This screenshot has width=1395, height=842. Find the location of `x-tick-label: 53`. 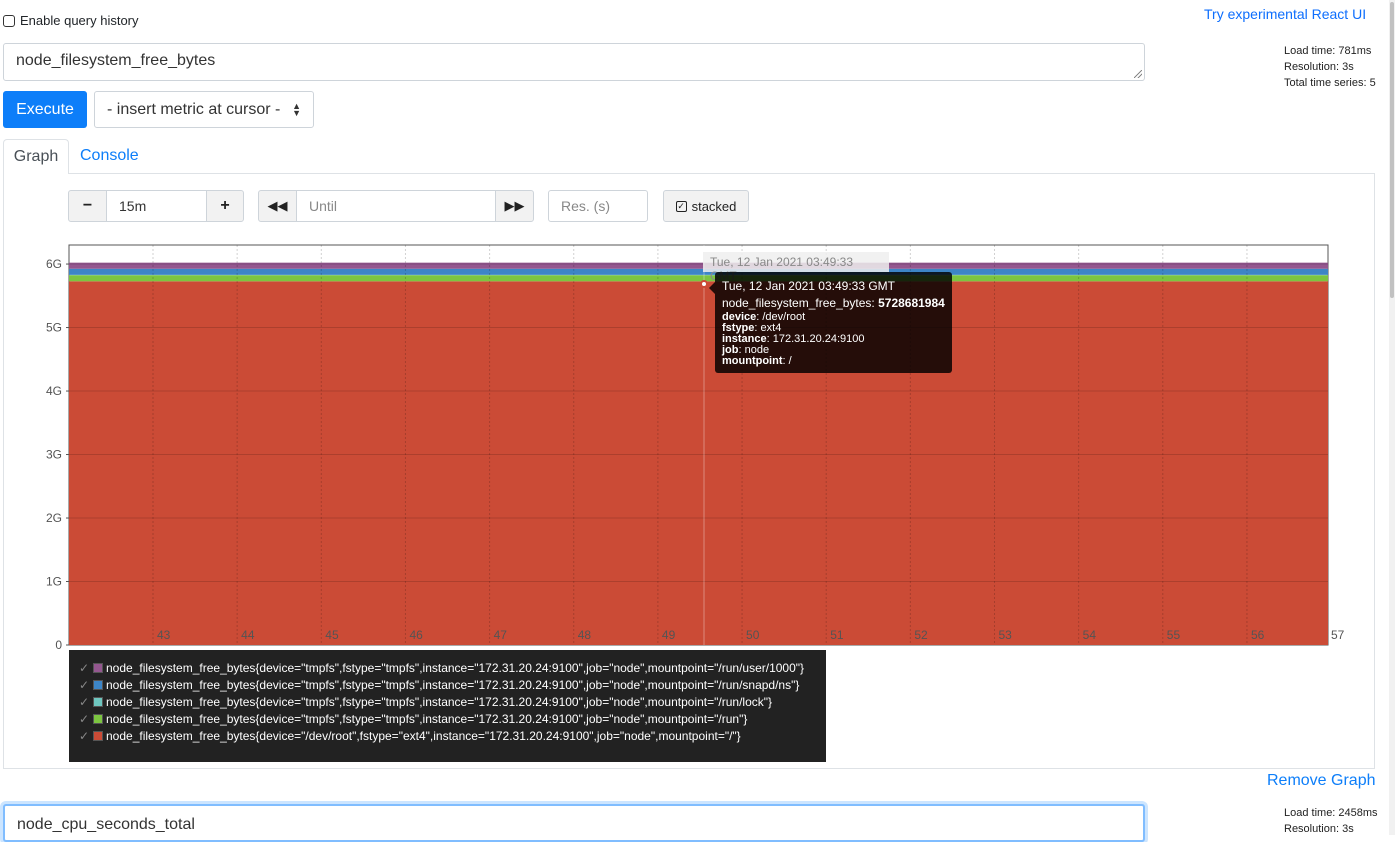

x-tick-label: 53 is located at coordinates (1006, 635).